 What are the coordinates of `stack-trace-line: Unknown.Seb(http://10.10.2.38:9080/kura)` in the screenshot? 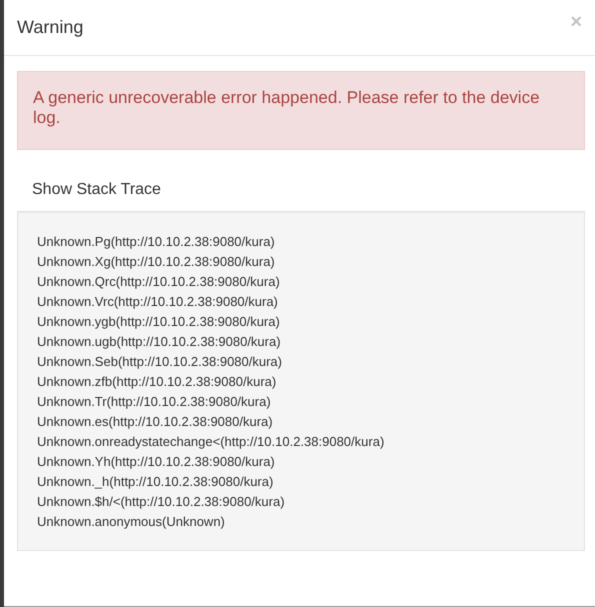 It's located at (160, 362).